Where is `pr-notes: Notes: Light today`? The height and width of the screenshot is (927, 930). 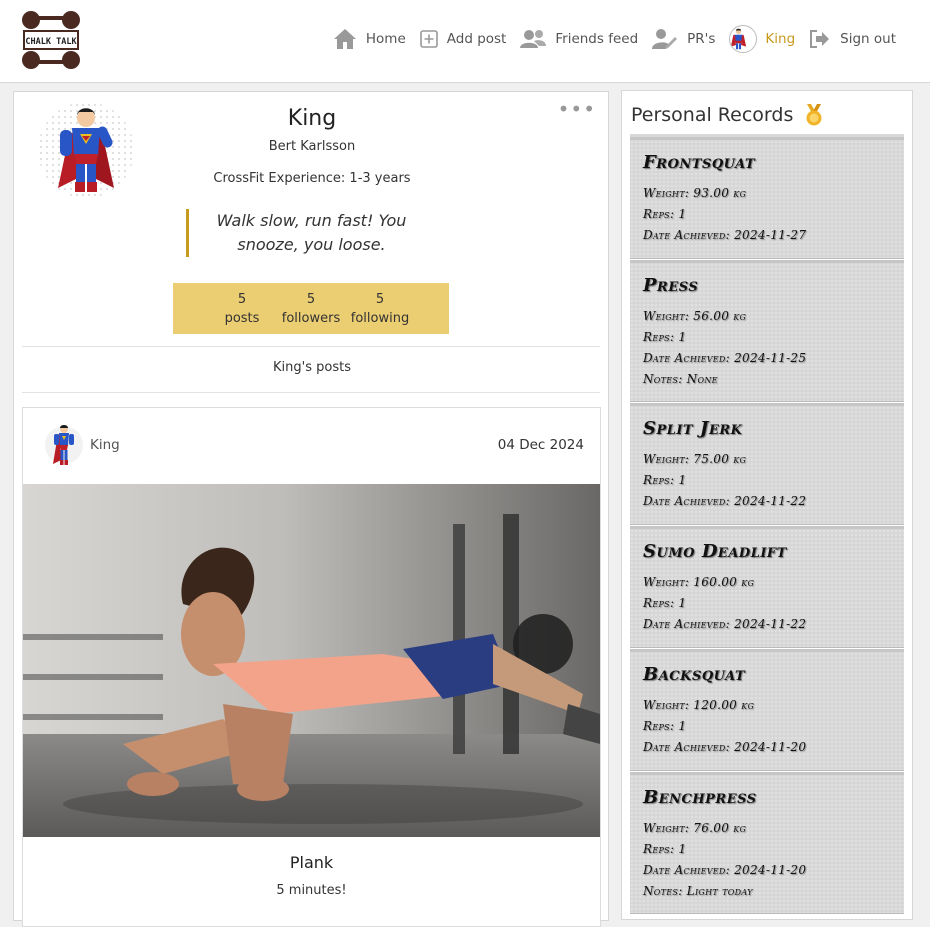 pr-notes: Notes: Light today is located at coordinates (698, 891).